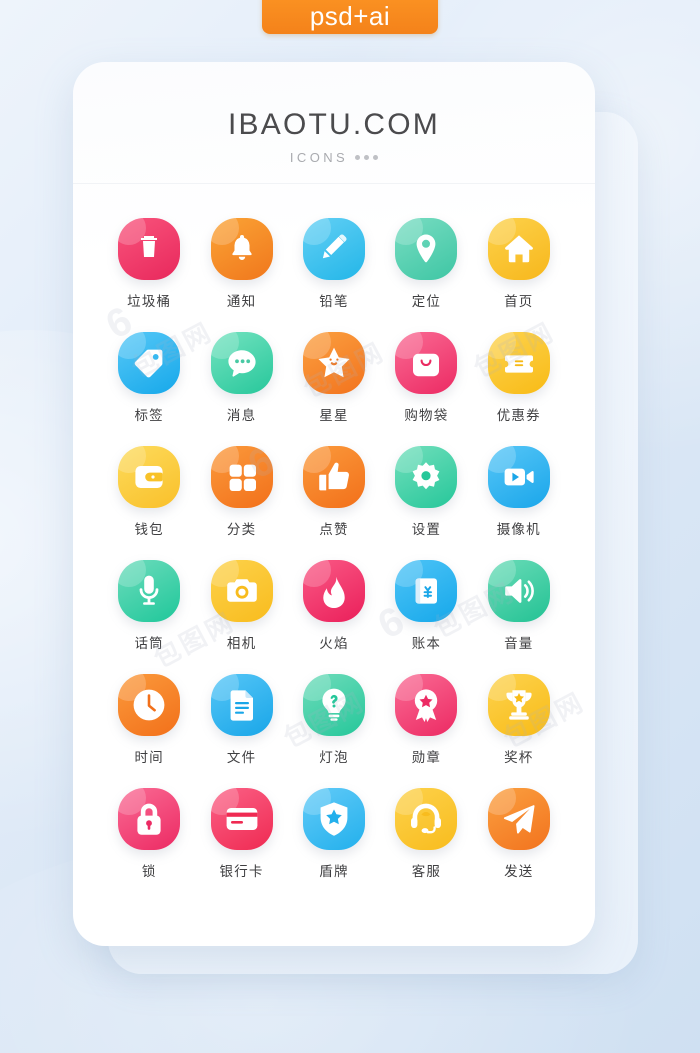 This screenshot has height=1053, width=700. I want to click on bank-card-icon, so click(241, 819).